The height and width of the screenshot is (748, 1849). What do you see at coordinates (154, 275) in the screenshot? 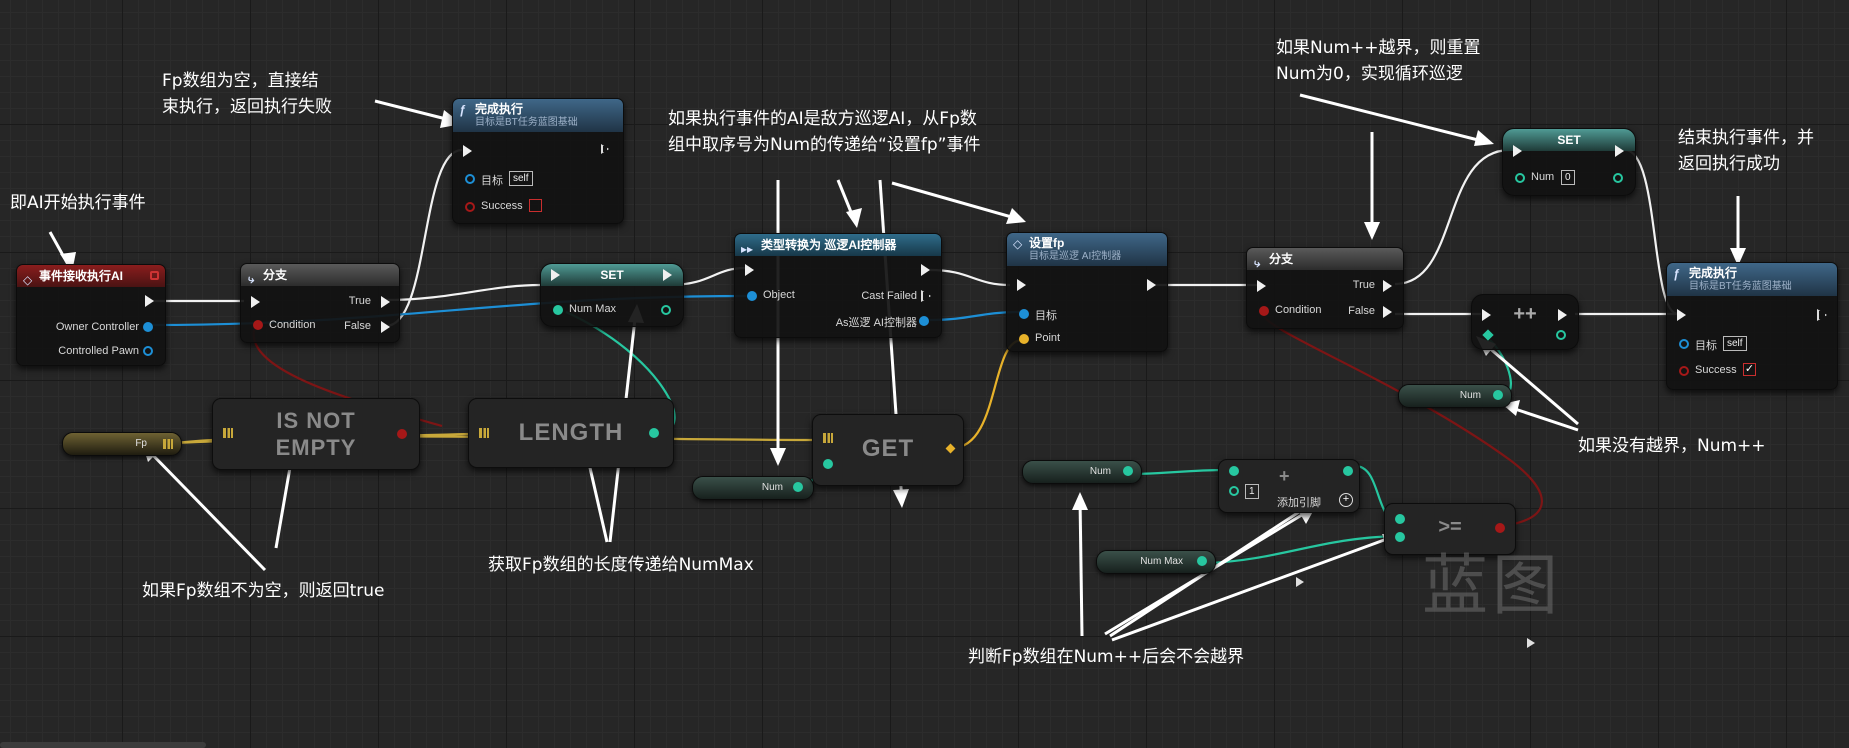
I see `delegate-pin` at bounding box center [154, 275].